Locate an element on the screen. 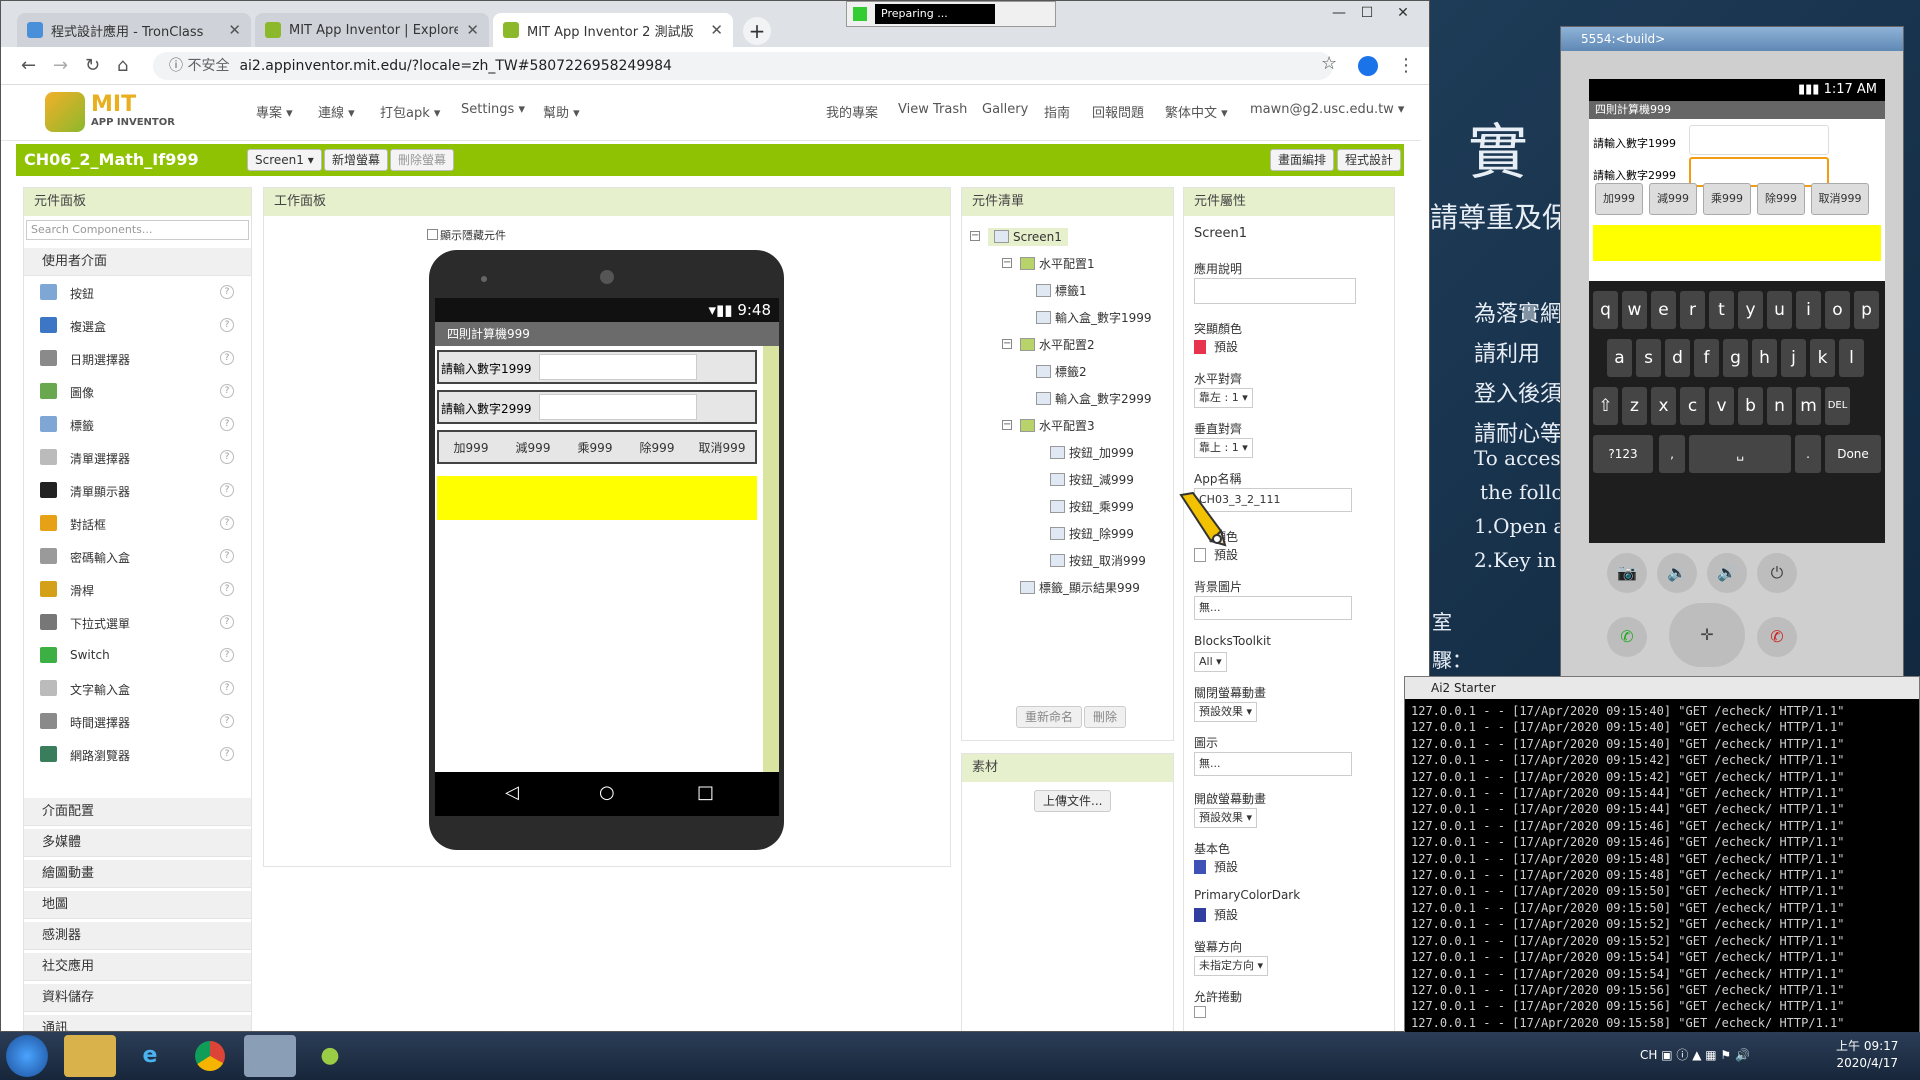  orientation-select: 未指定方向 ▾ is located at coordinates (1231, 966).